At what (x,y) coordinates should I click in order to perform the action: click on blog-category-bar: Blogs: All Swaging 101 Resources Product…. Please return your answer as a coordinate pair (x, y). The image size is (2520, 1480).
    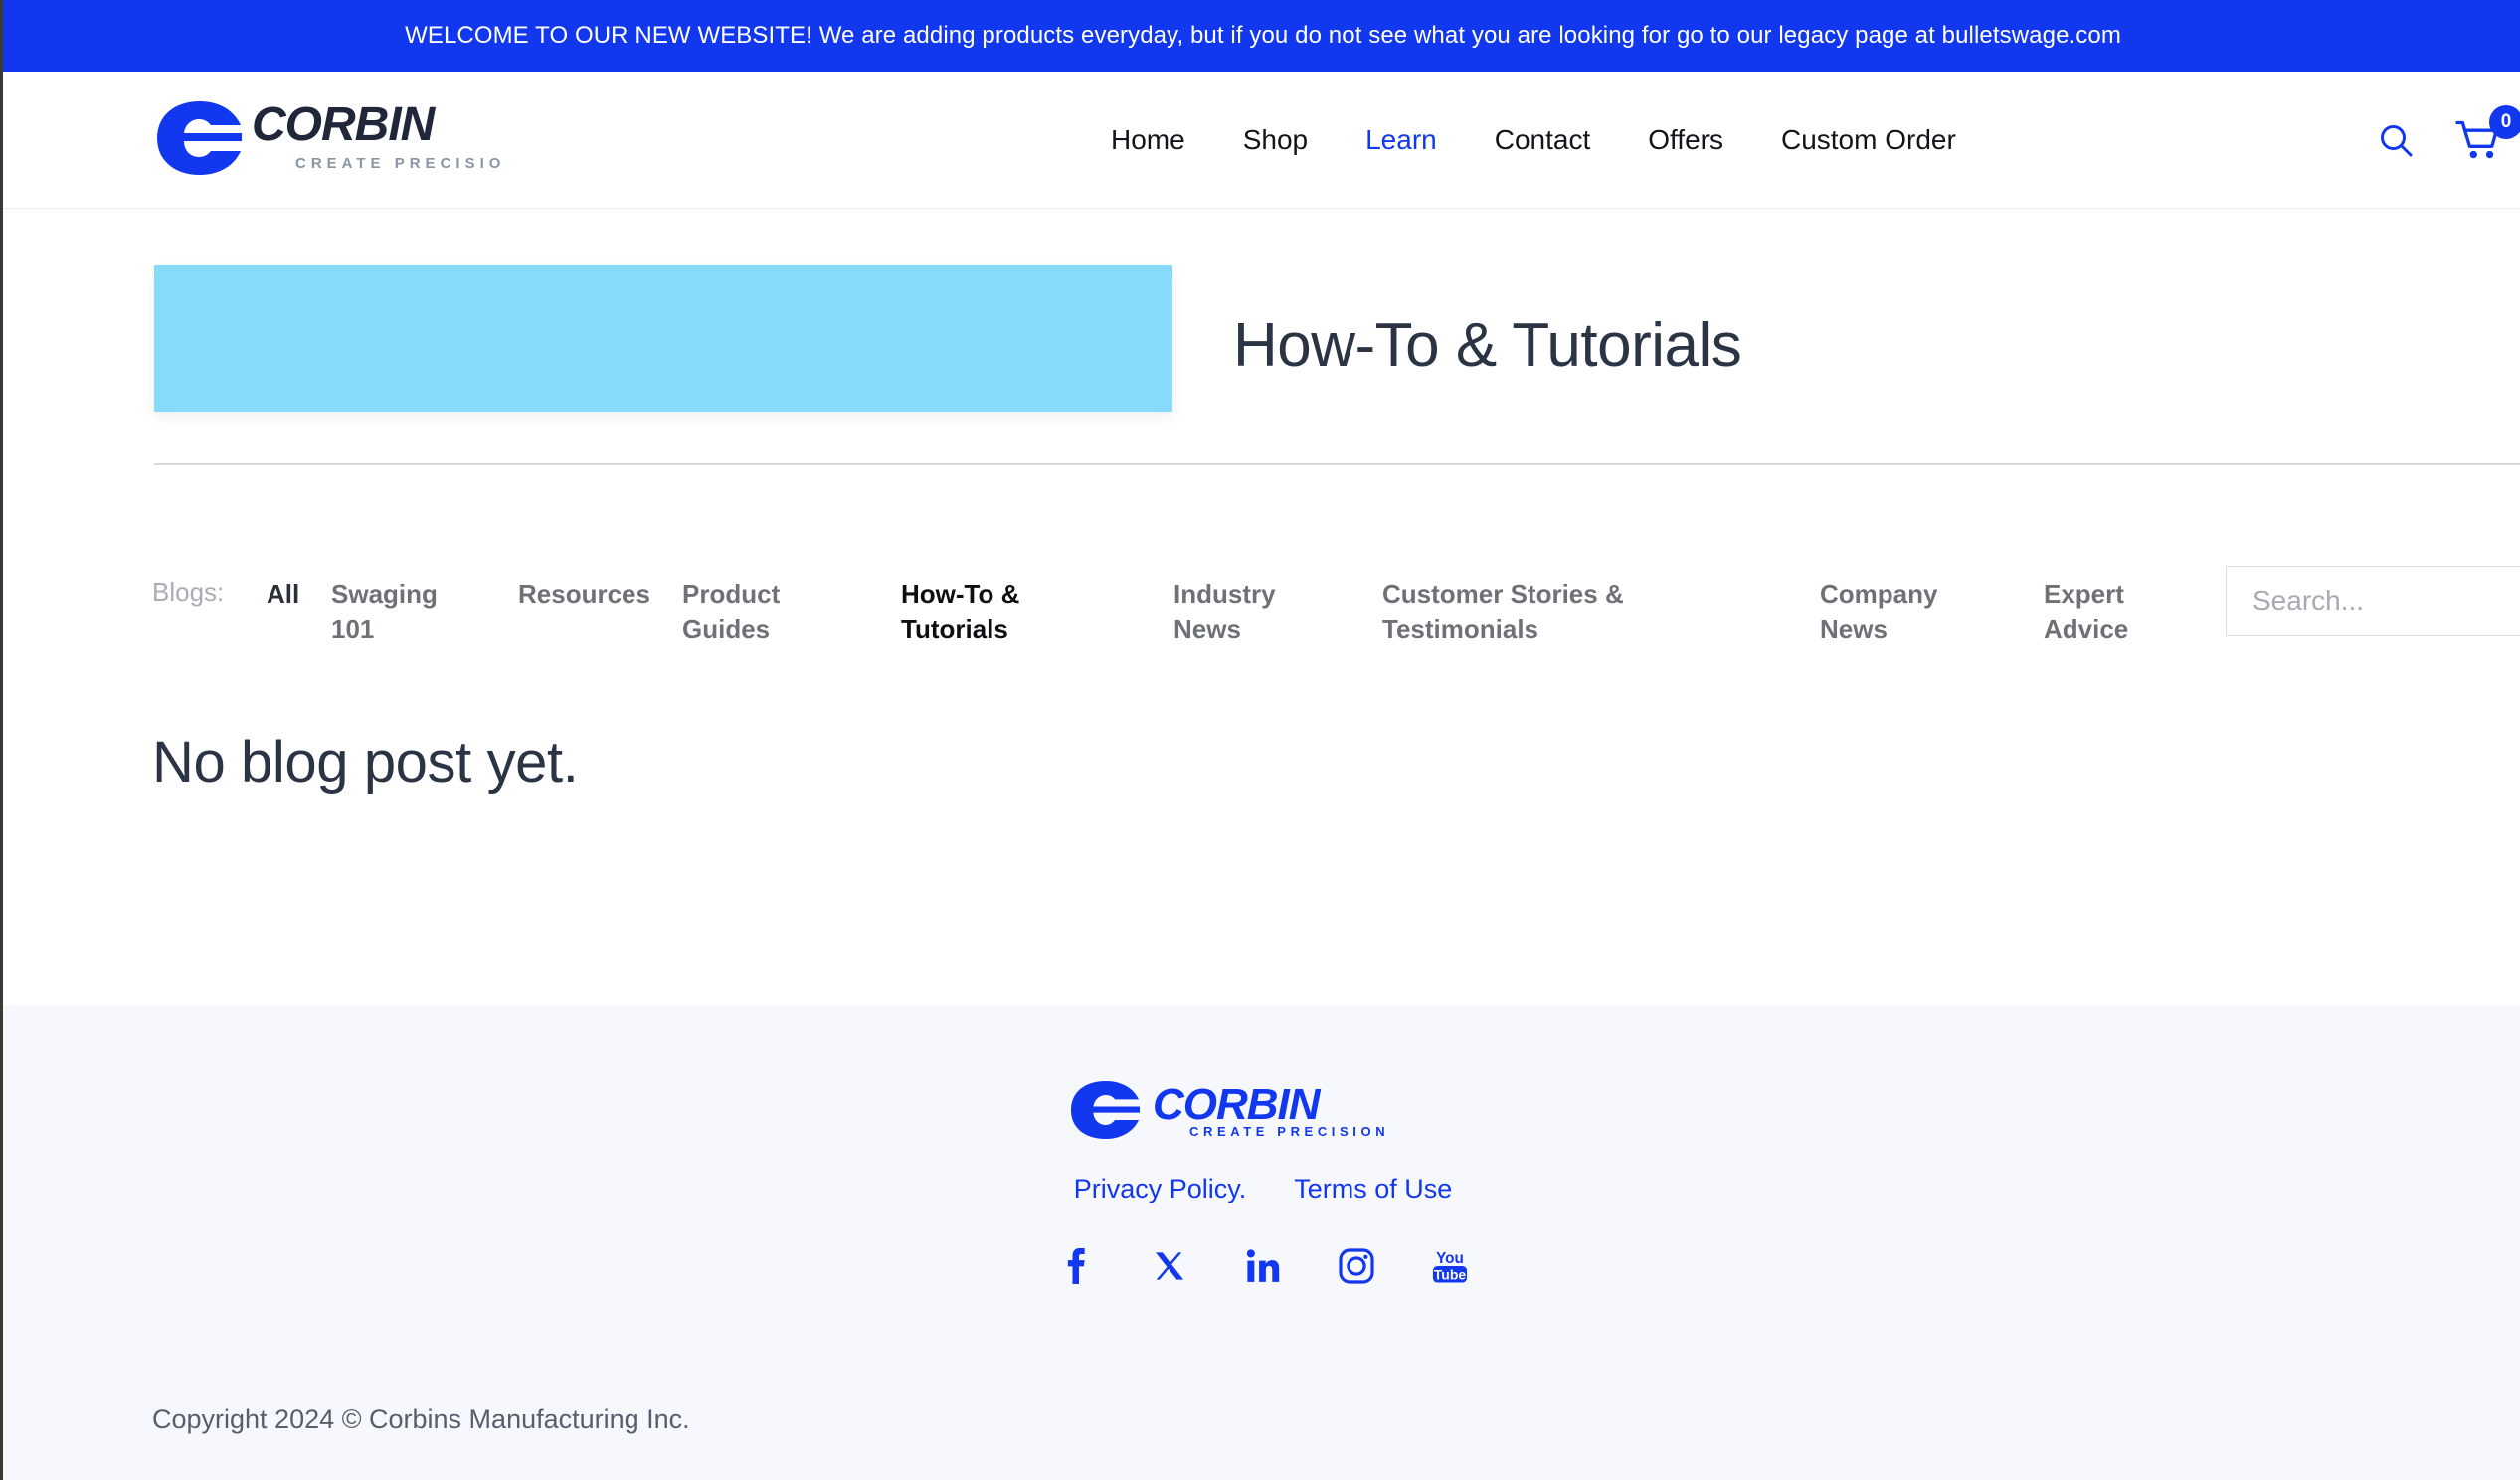
    Looking at the image, I should click on (1261, 621).